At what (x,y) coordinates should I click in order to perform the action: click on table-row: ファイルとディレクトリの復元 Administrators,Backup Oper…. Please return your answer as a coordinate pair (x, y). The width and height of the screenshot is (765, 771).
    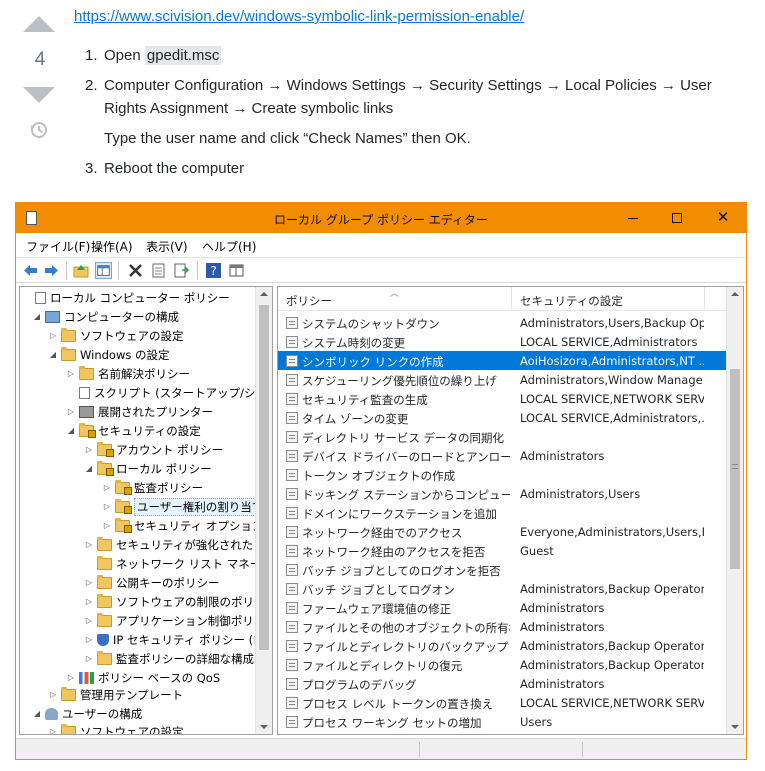
    Looking at the image, I should click on (502, 664).